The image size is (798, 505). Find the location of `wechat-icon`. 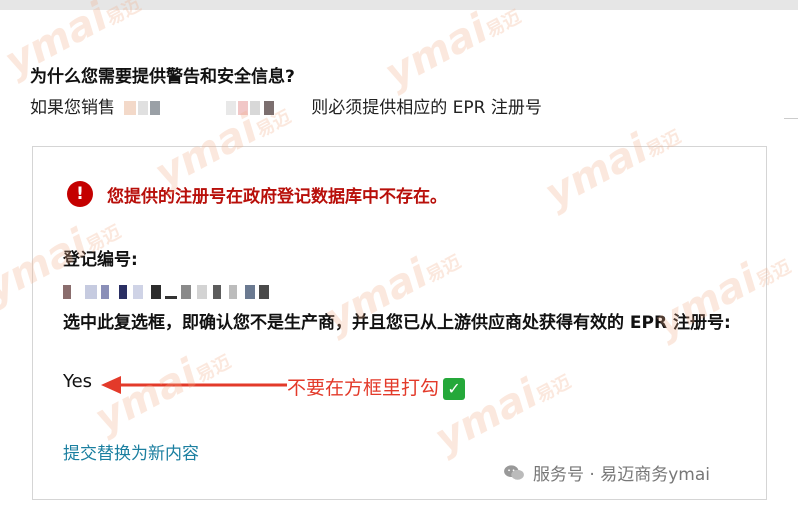

wechat-icon is located at coordinates (514, 472).